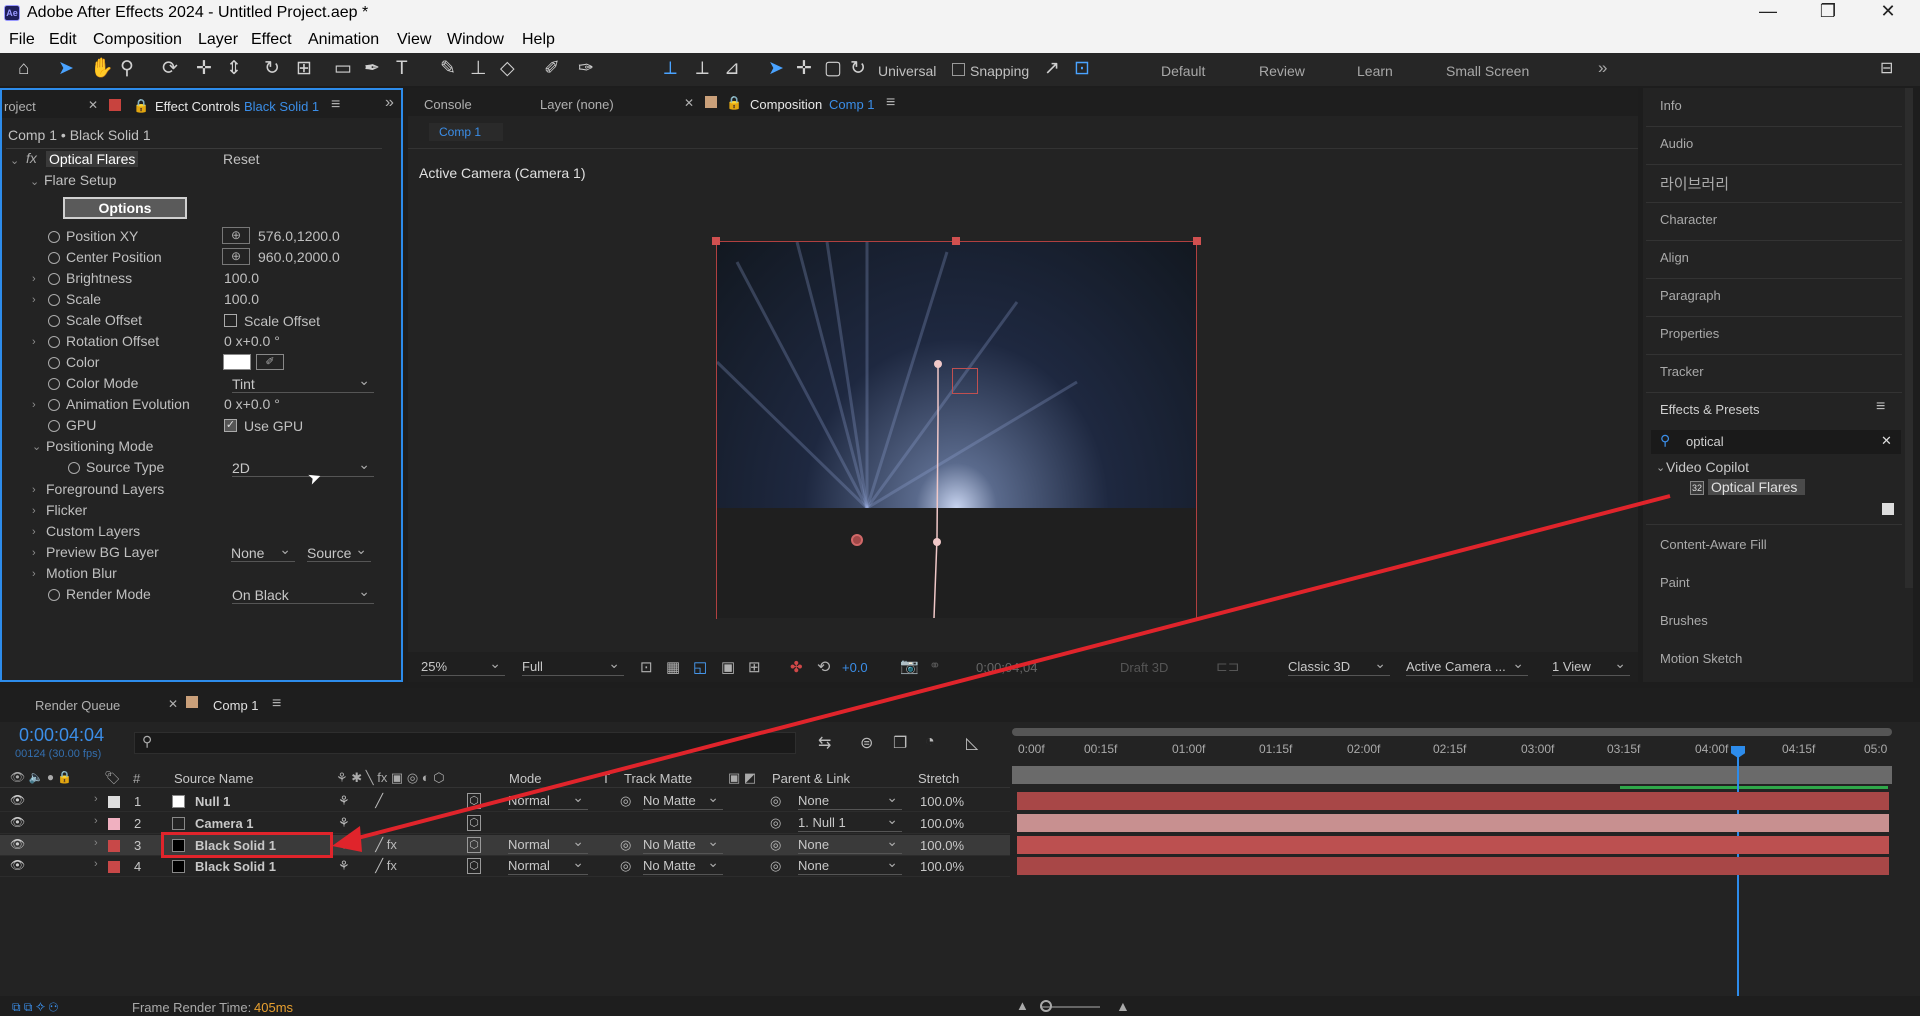 This screenshot has height=1016, width=1920. I want to click on animation-evolution-value: 0 x+0.0 °, so click(252, 404).